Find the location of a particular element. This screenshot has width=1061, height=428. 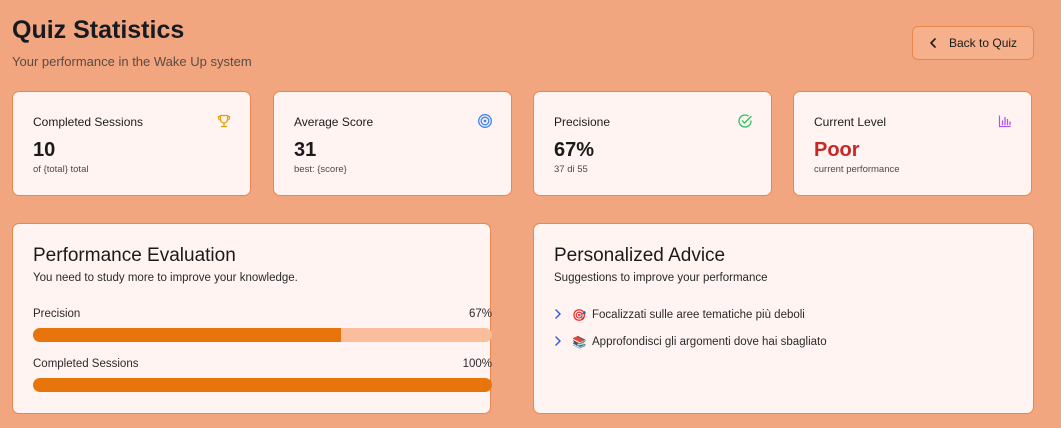

stat-subtext: current performance is located at coordinates (857, 169).